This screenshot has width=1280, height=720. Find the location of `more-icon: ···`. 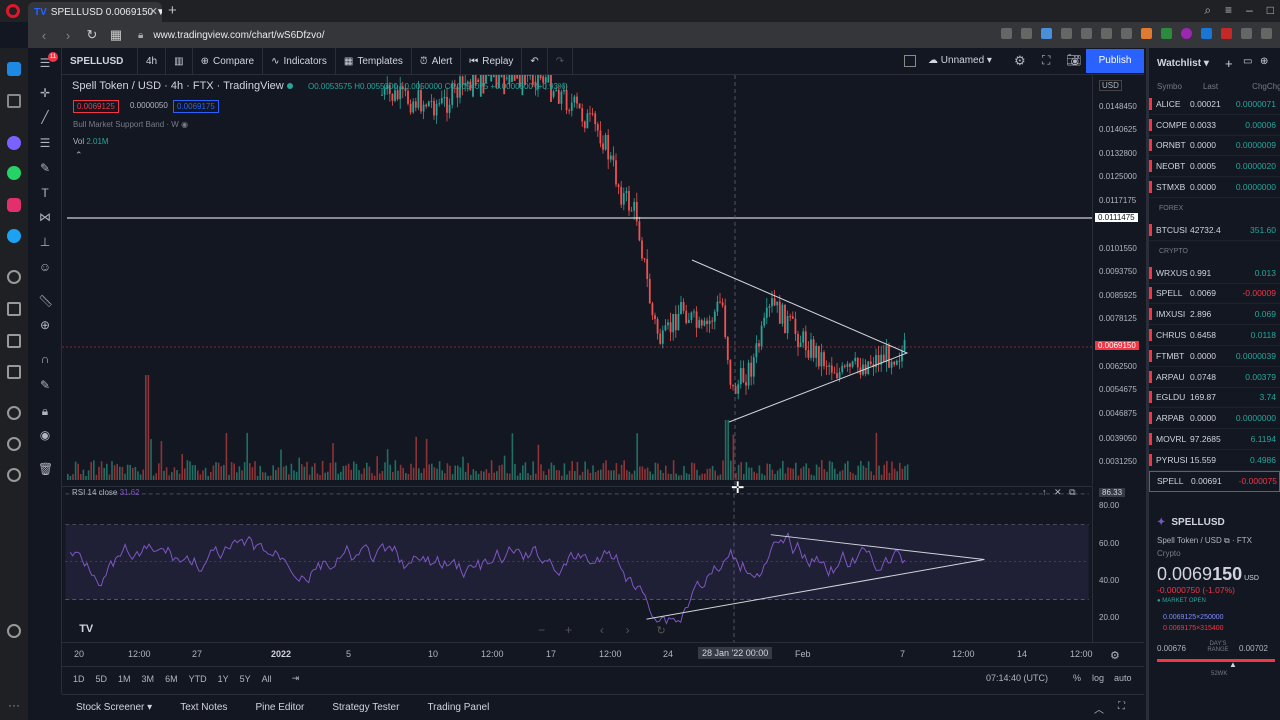

more-icon: ··· is located at coordinates (14, 705).